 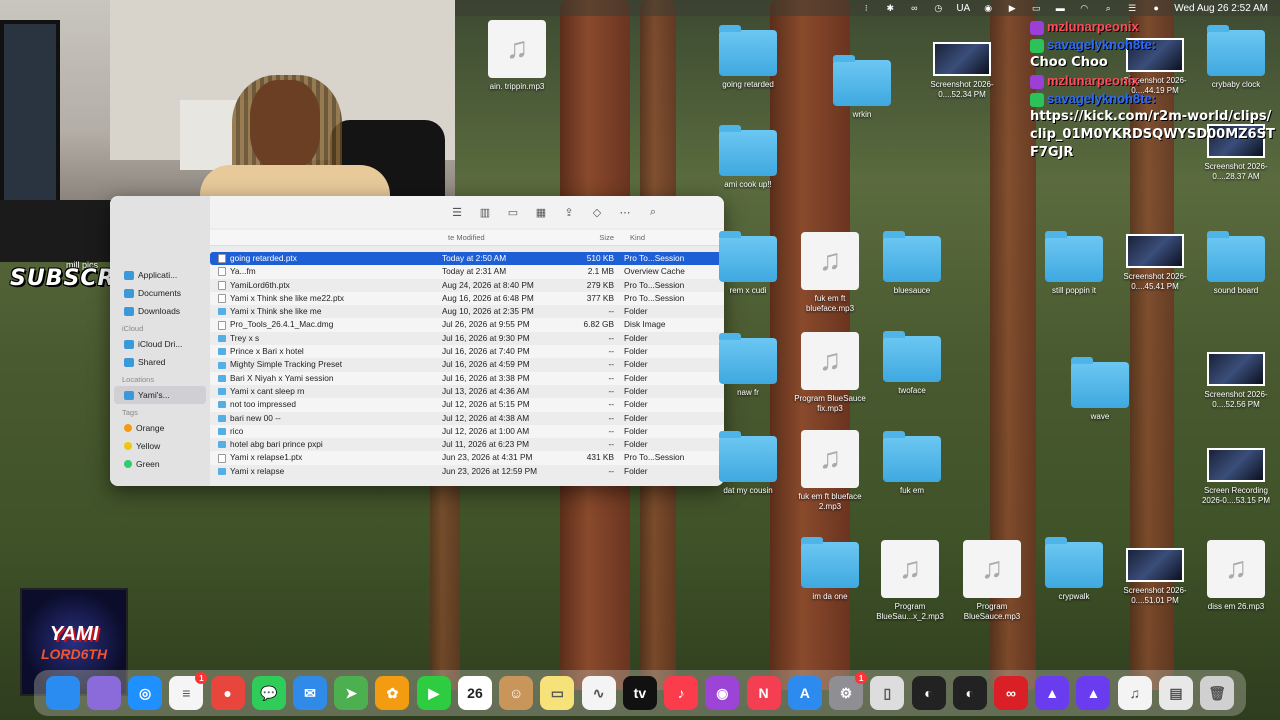 What do you see at coordinates (145, 693) in the screenshot?
I see `safari-icon: ◎` at bounding box center [145, 693].